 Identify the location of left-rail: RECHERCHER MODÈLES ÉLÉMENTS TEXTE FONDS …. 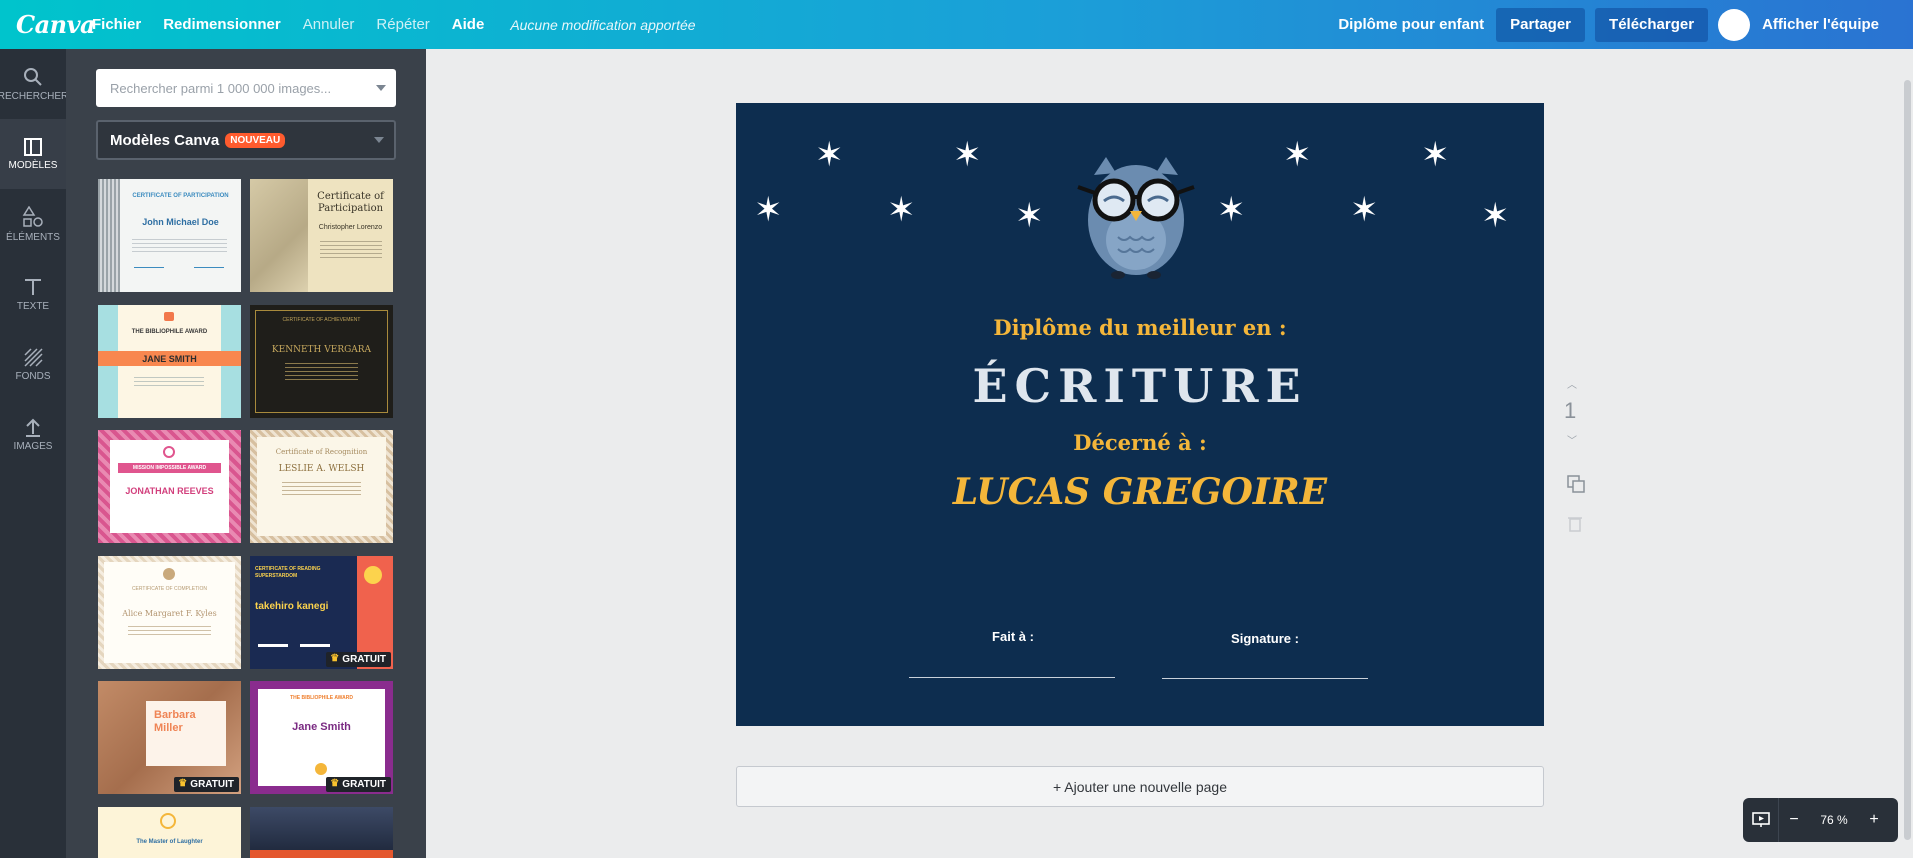
(34, 453).